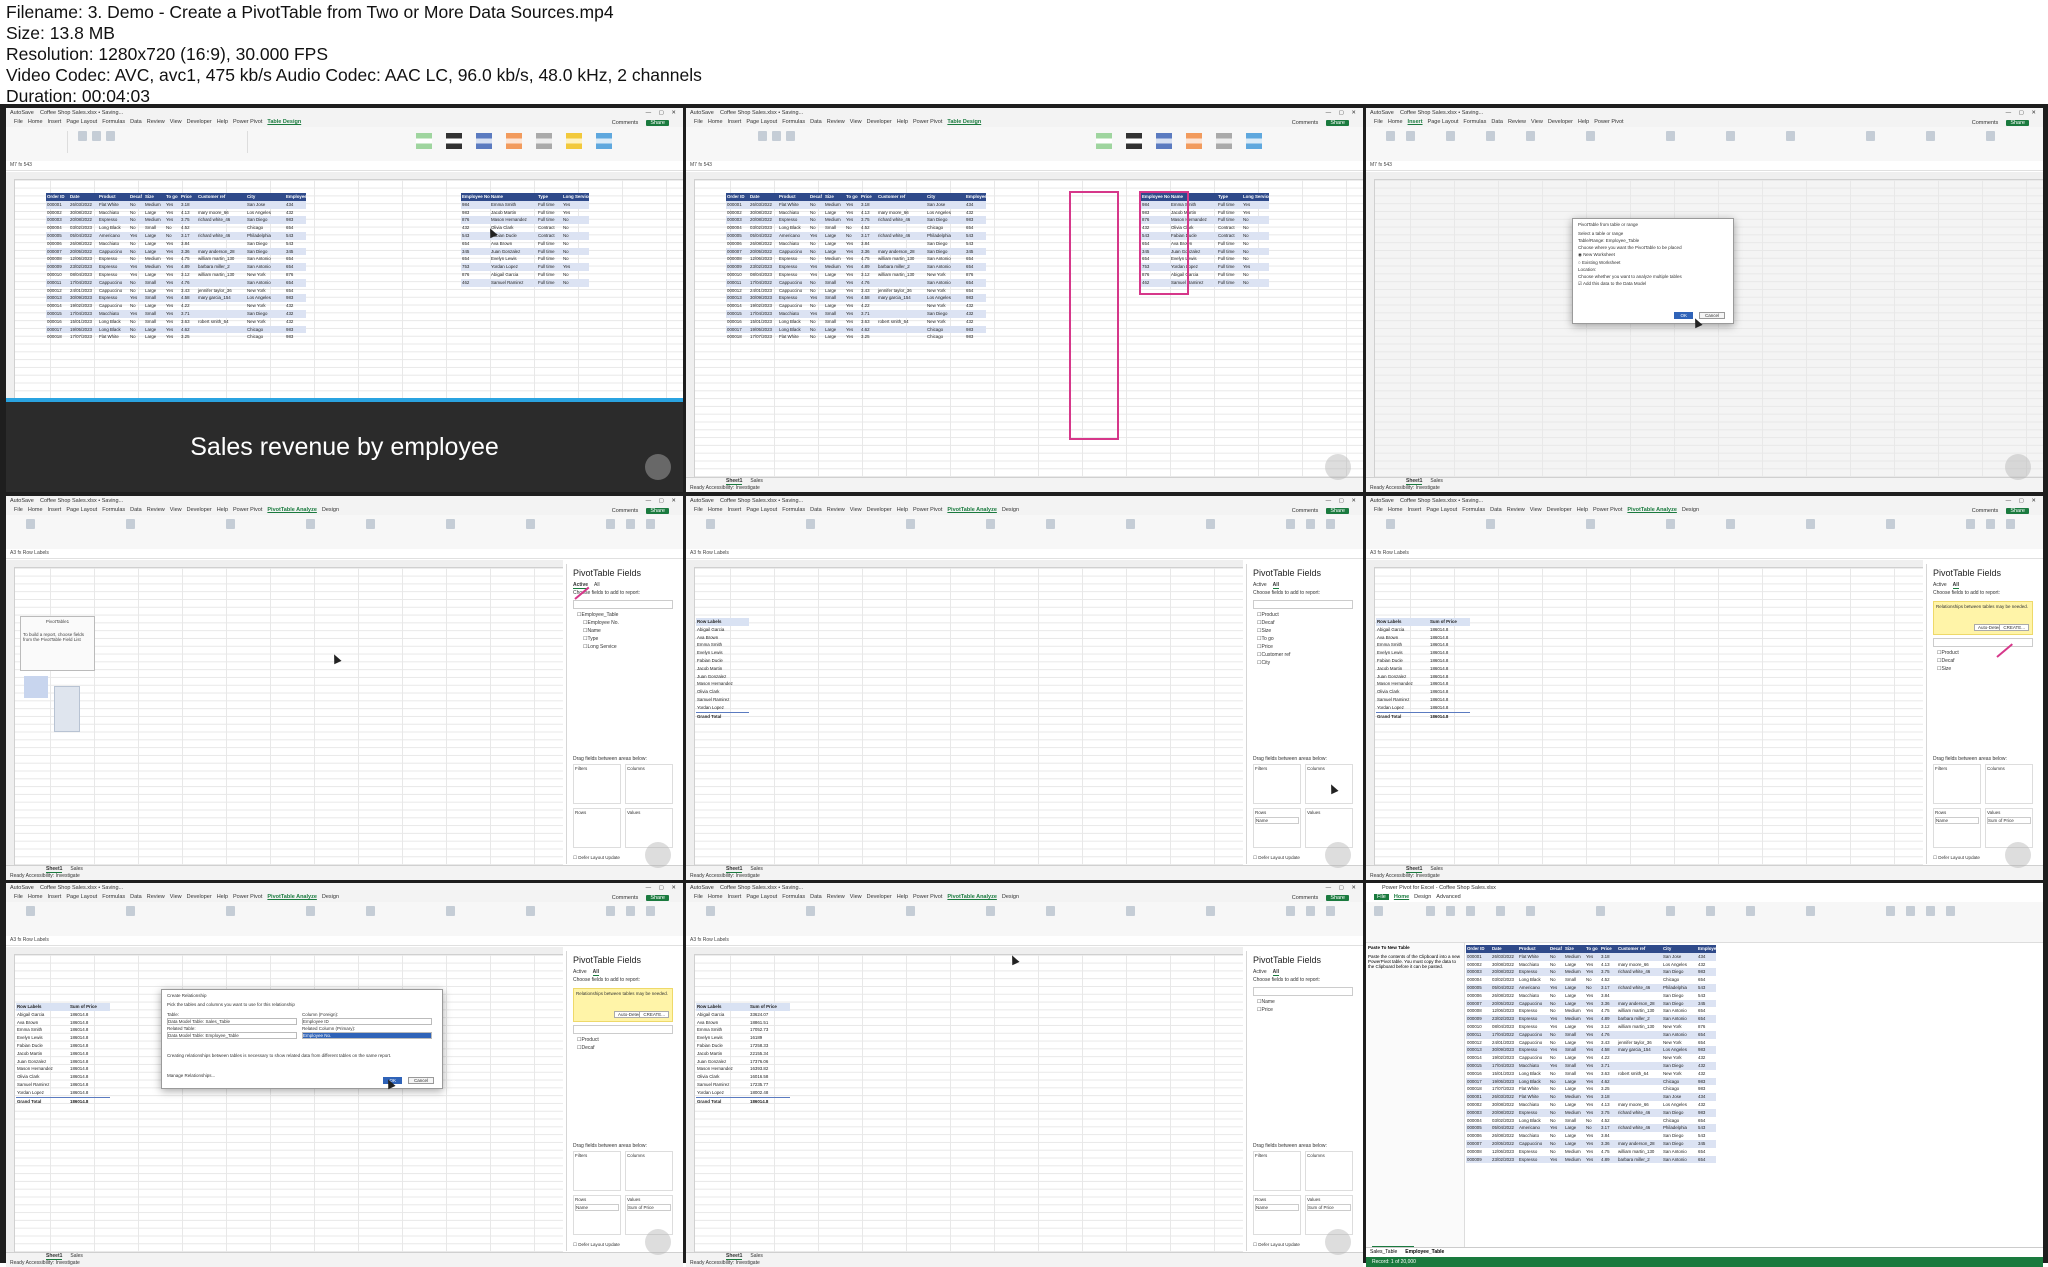 This screenshot has width=2048, height=1267. I want to click on table-cell: 000008, so click(1478, 1152).